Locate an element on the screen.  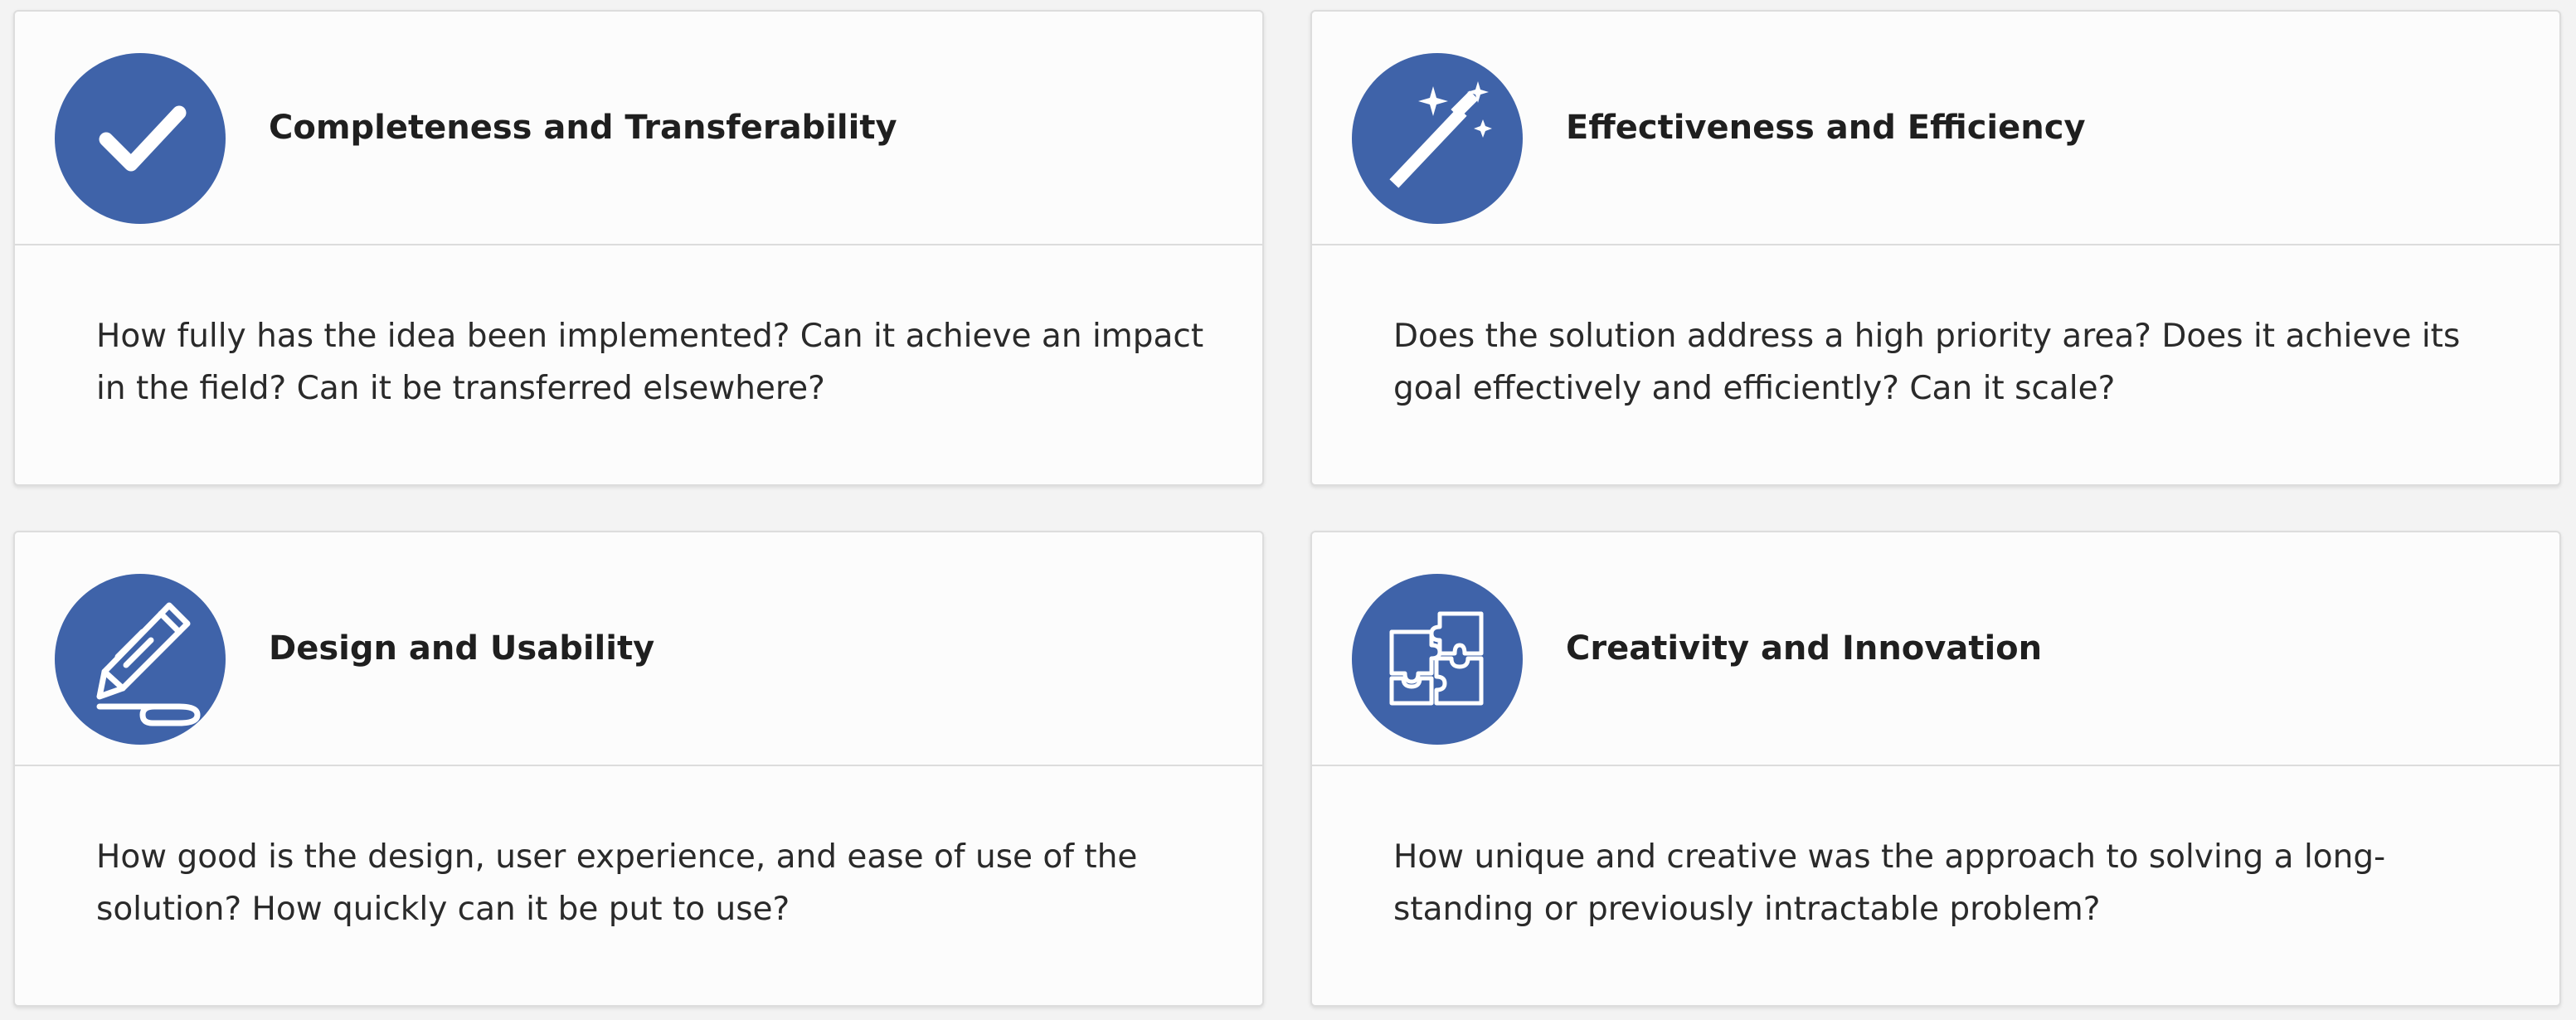
card-title: Design and Usability is located at coordinates (462, 648).